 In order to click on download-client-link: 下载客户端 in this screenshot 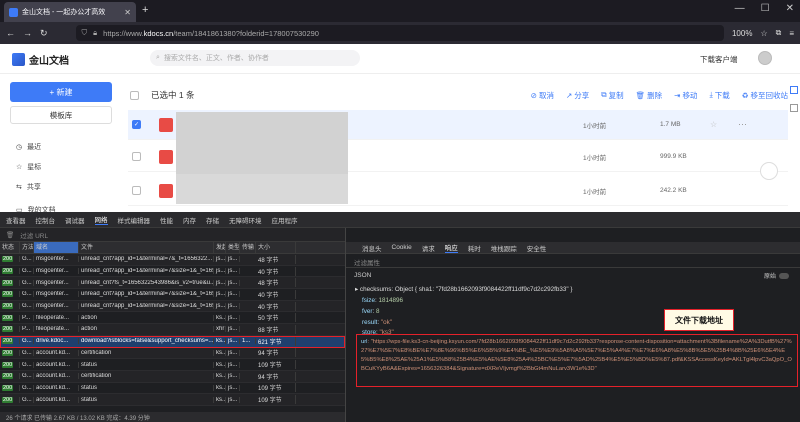, I will do `click(719, 59)`.